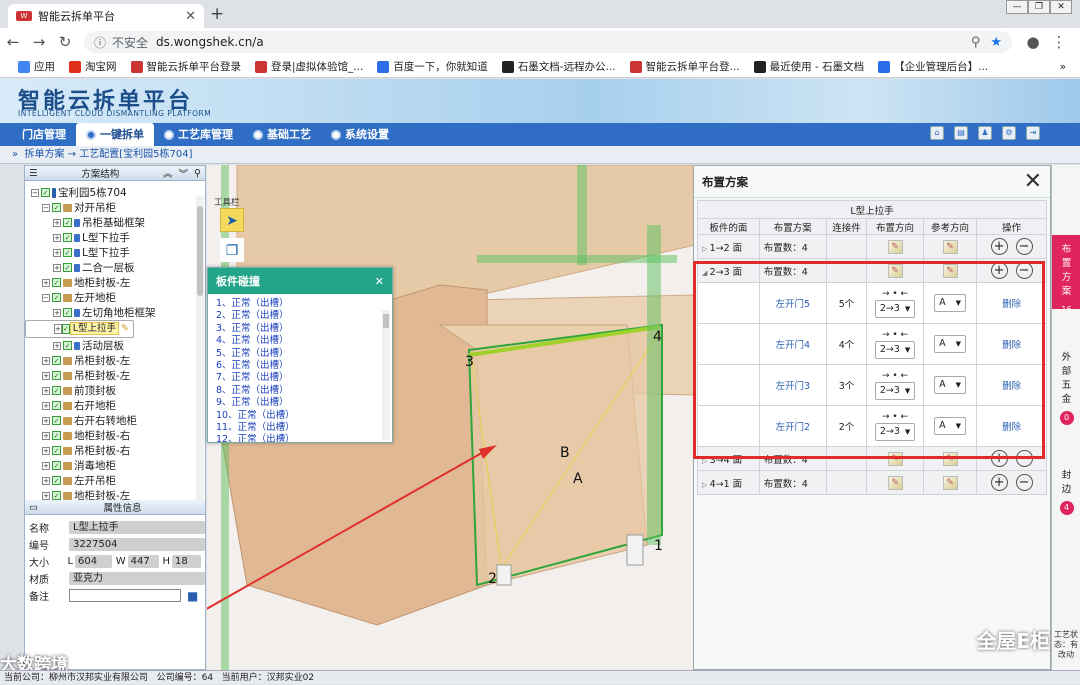 This screenshot has height=685, width=1080. What do you see at coordinates (1061, 7) in the screenshot?
I see `close-window-button: ✕` at bounding box center [1061, 7].